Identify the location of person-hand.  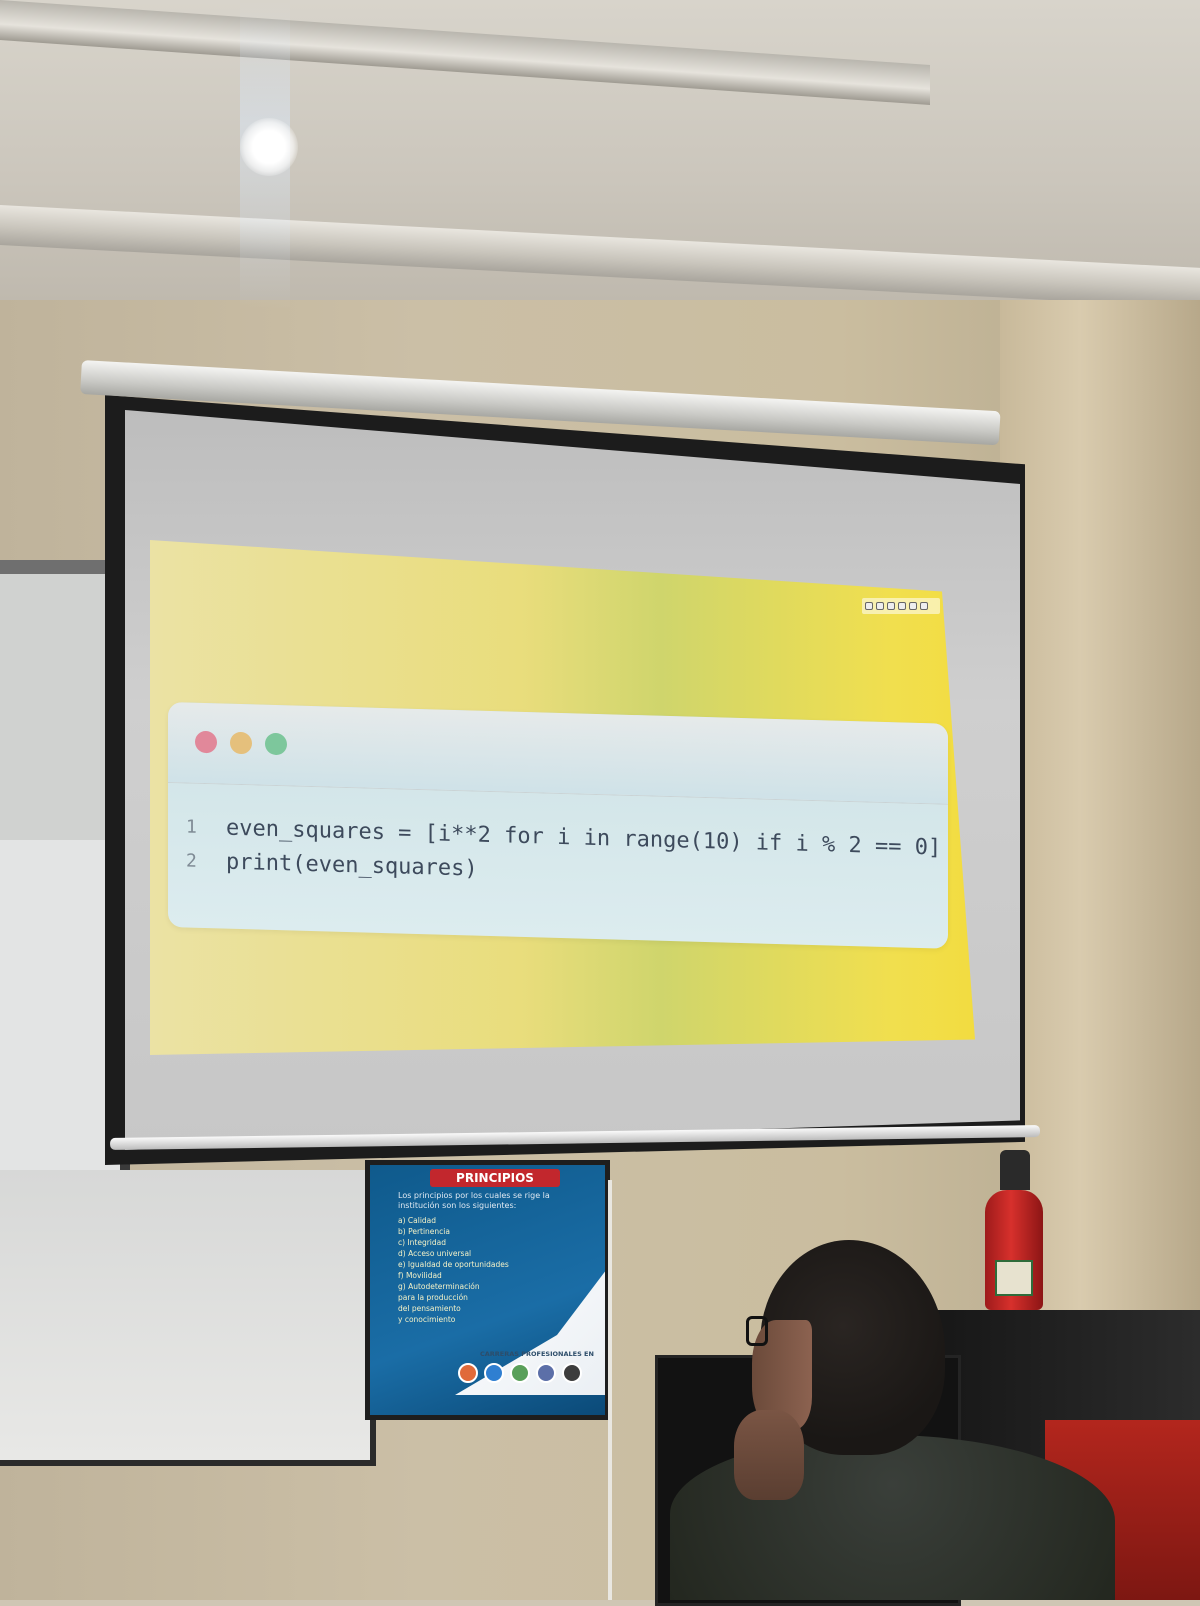
(769, 1455).